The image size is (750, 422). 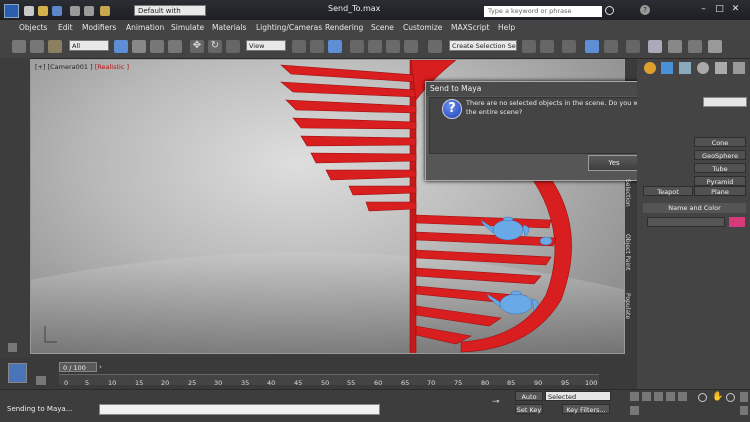 What do you see at coordinates (720, 142) in the screenshot?
I see `cone-button: Cone` at bounding box center [720, 142].